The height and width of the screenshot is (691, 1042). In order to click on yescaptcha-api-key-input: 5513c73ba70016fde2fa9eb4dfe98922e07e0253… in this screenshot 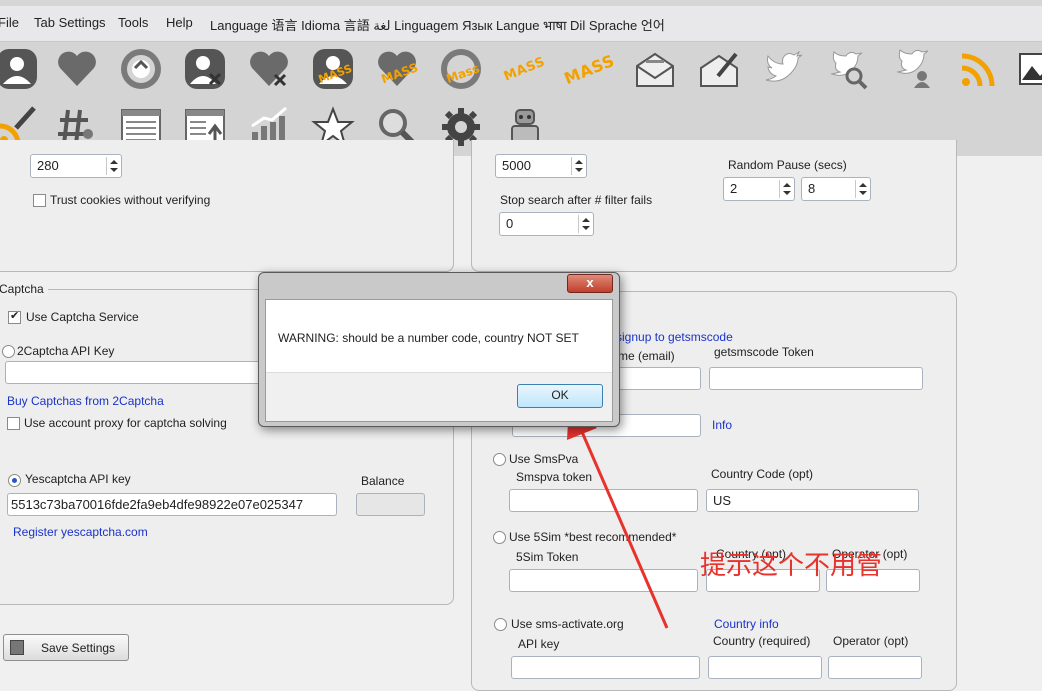, I will do `click(172, 504)`.